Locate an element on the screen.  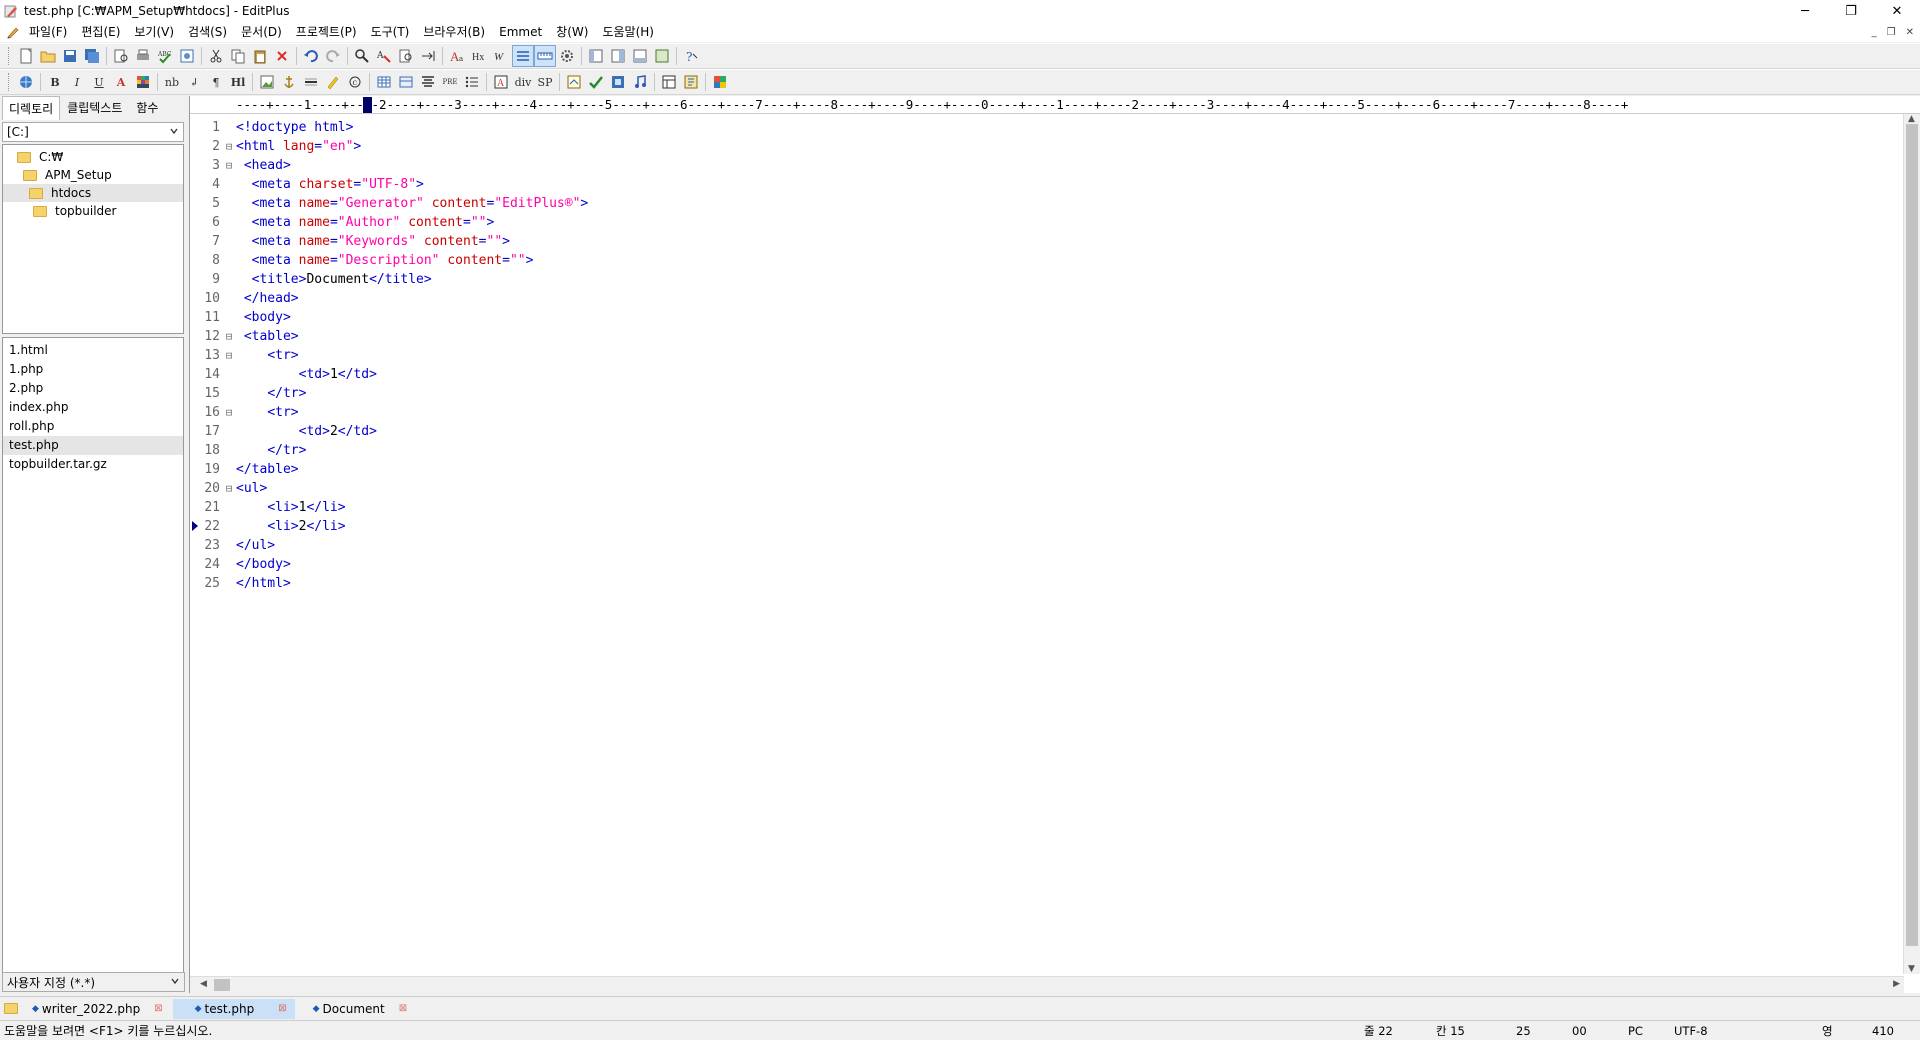
code-line: 25 </html> is located at coordinates (1047, 583).